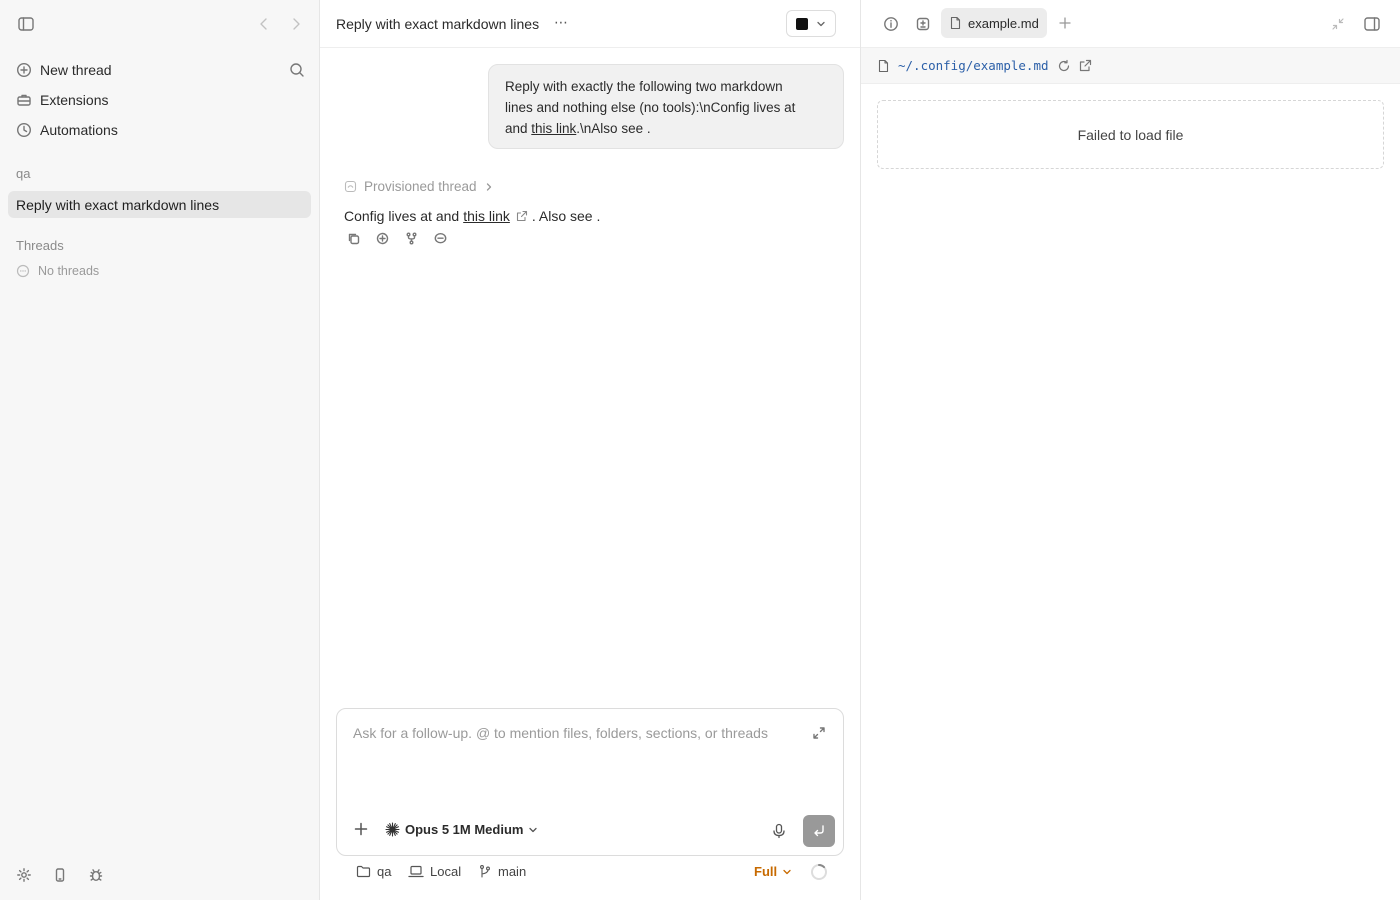  Describe the element at coordinates (26, 24) in the screenshot. I see `sidebar-toggle-icon` at that location.